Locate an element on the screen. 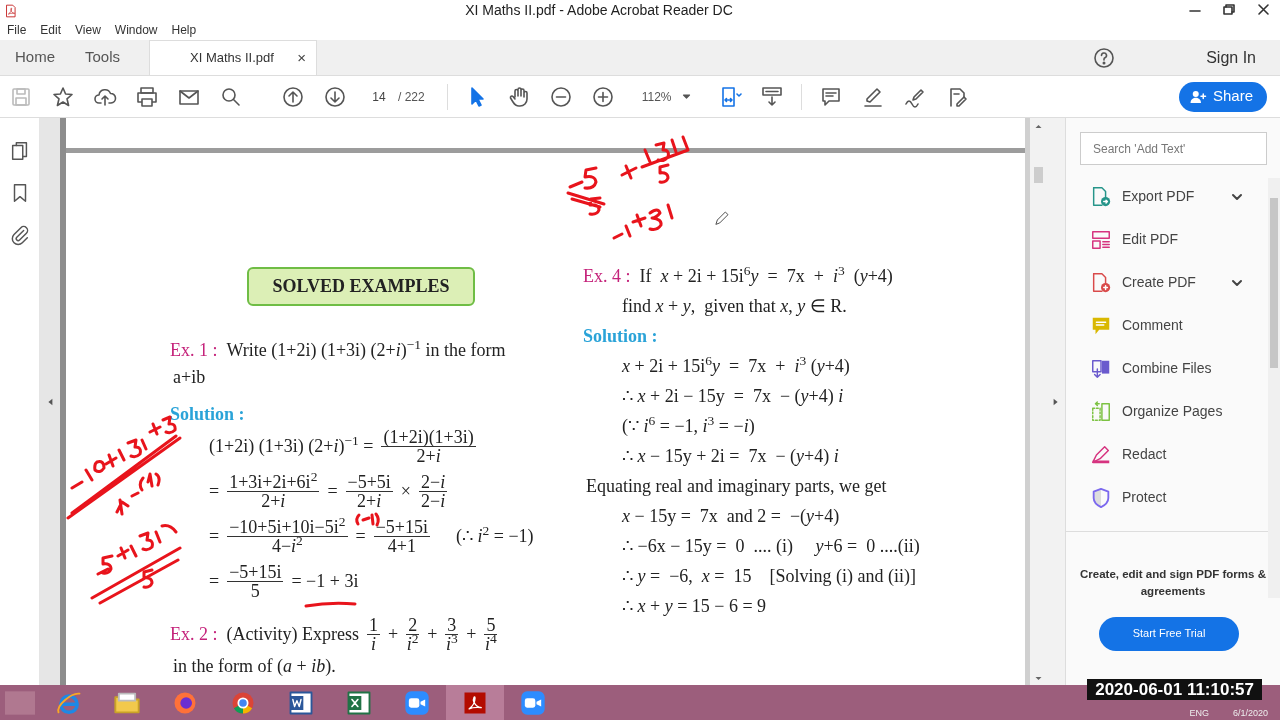  scrollbar-thumb is located at coordinates (1038, 175).